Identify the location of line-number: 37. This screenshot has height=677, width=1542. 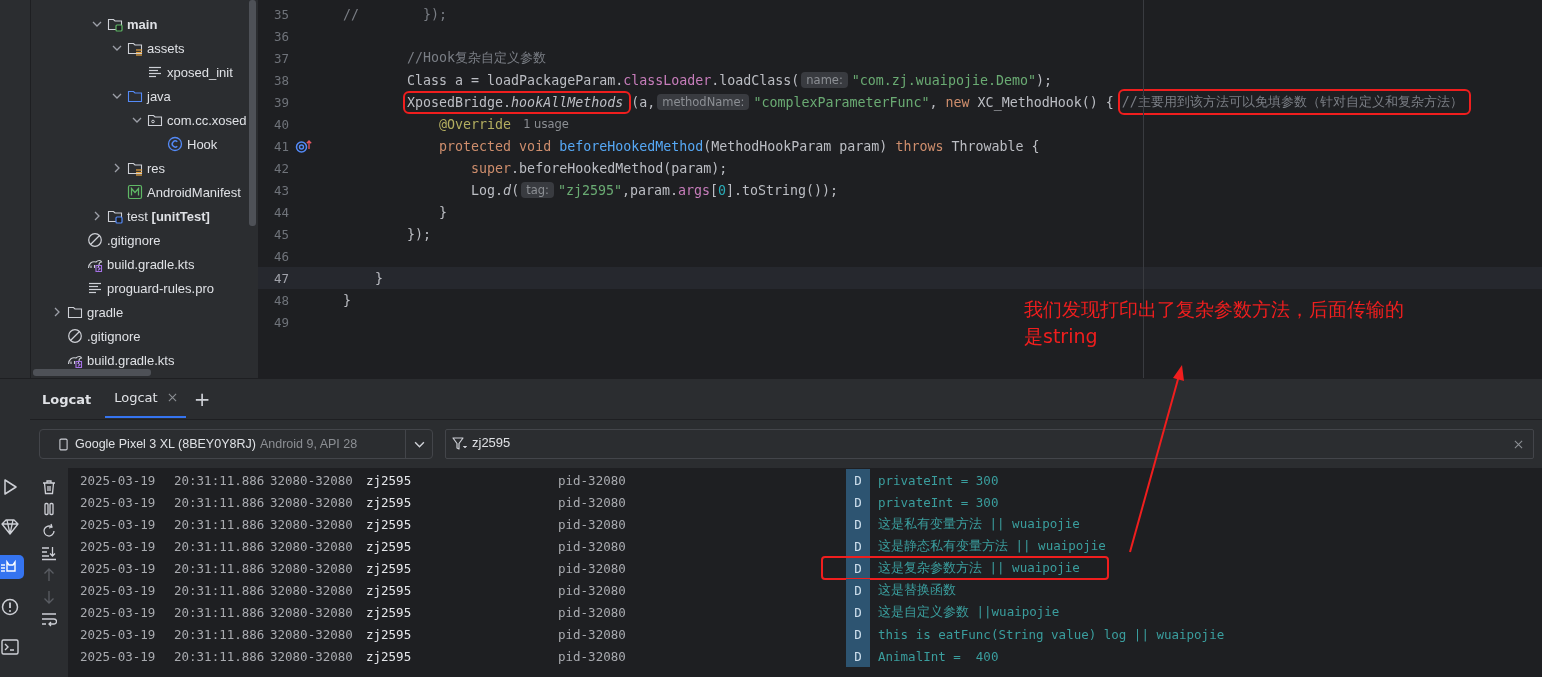
(280, 58).